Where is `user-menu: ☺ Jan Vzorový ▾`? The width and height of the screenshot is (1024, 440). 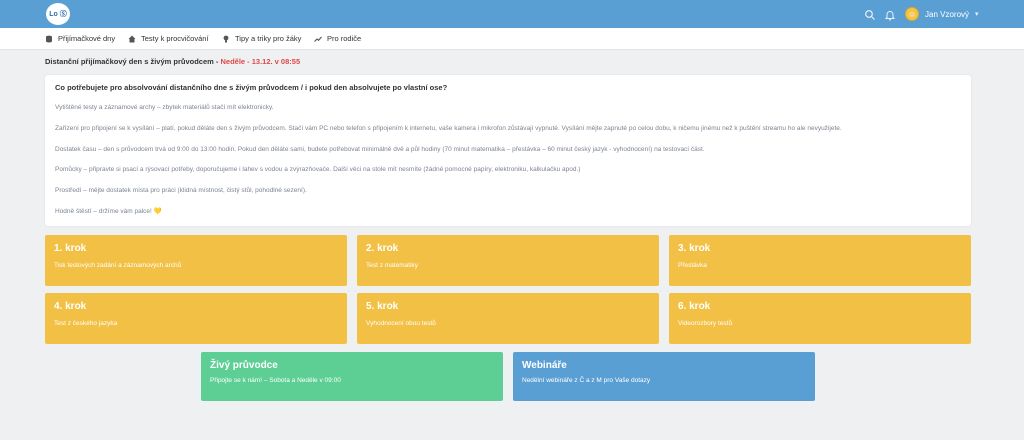 user-menu: ☺ Jan Vzorový ▾ is located at coordinates (942, 14).